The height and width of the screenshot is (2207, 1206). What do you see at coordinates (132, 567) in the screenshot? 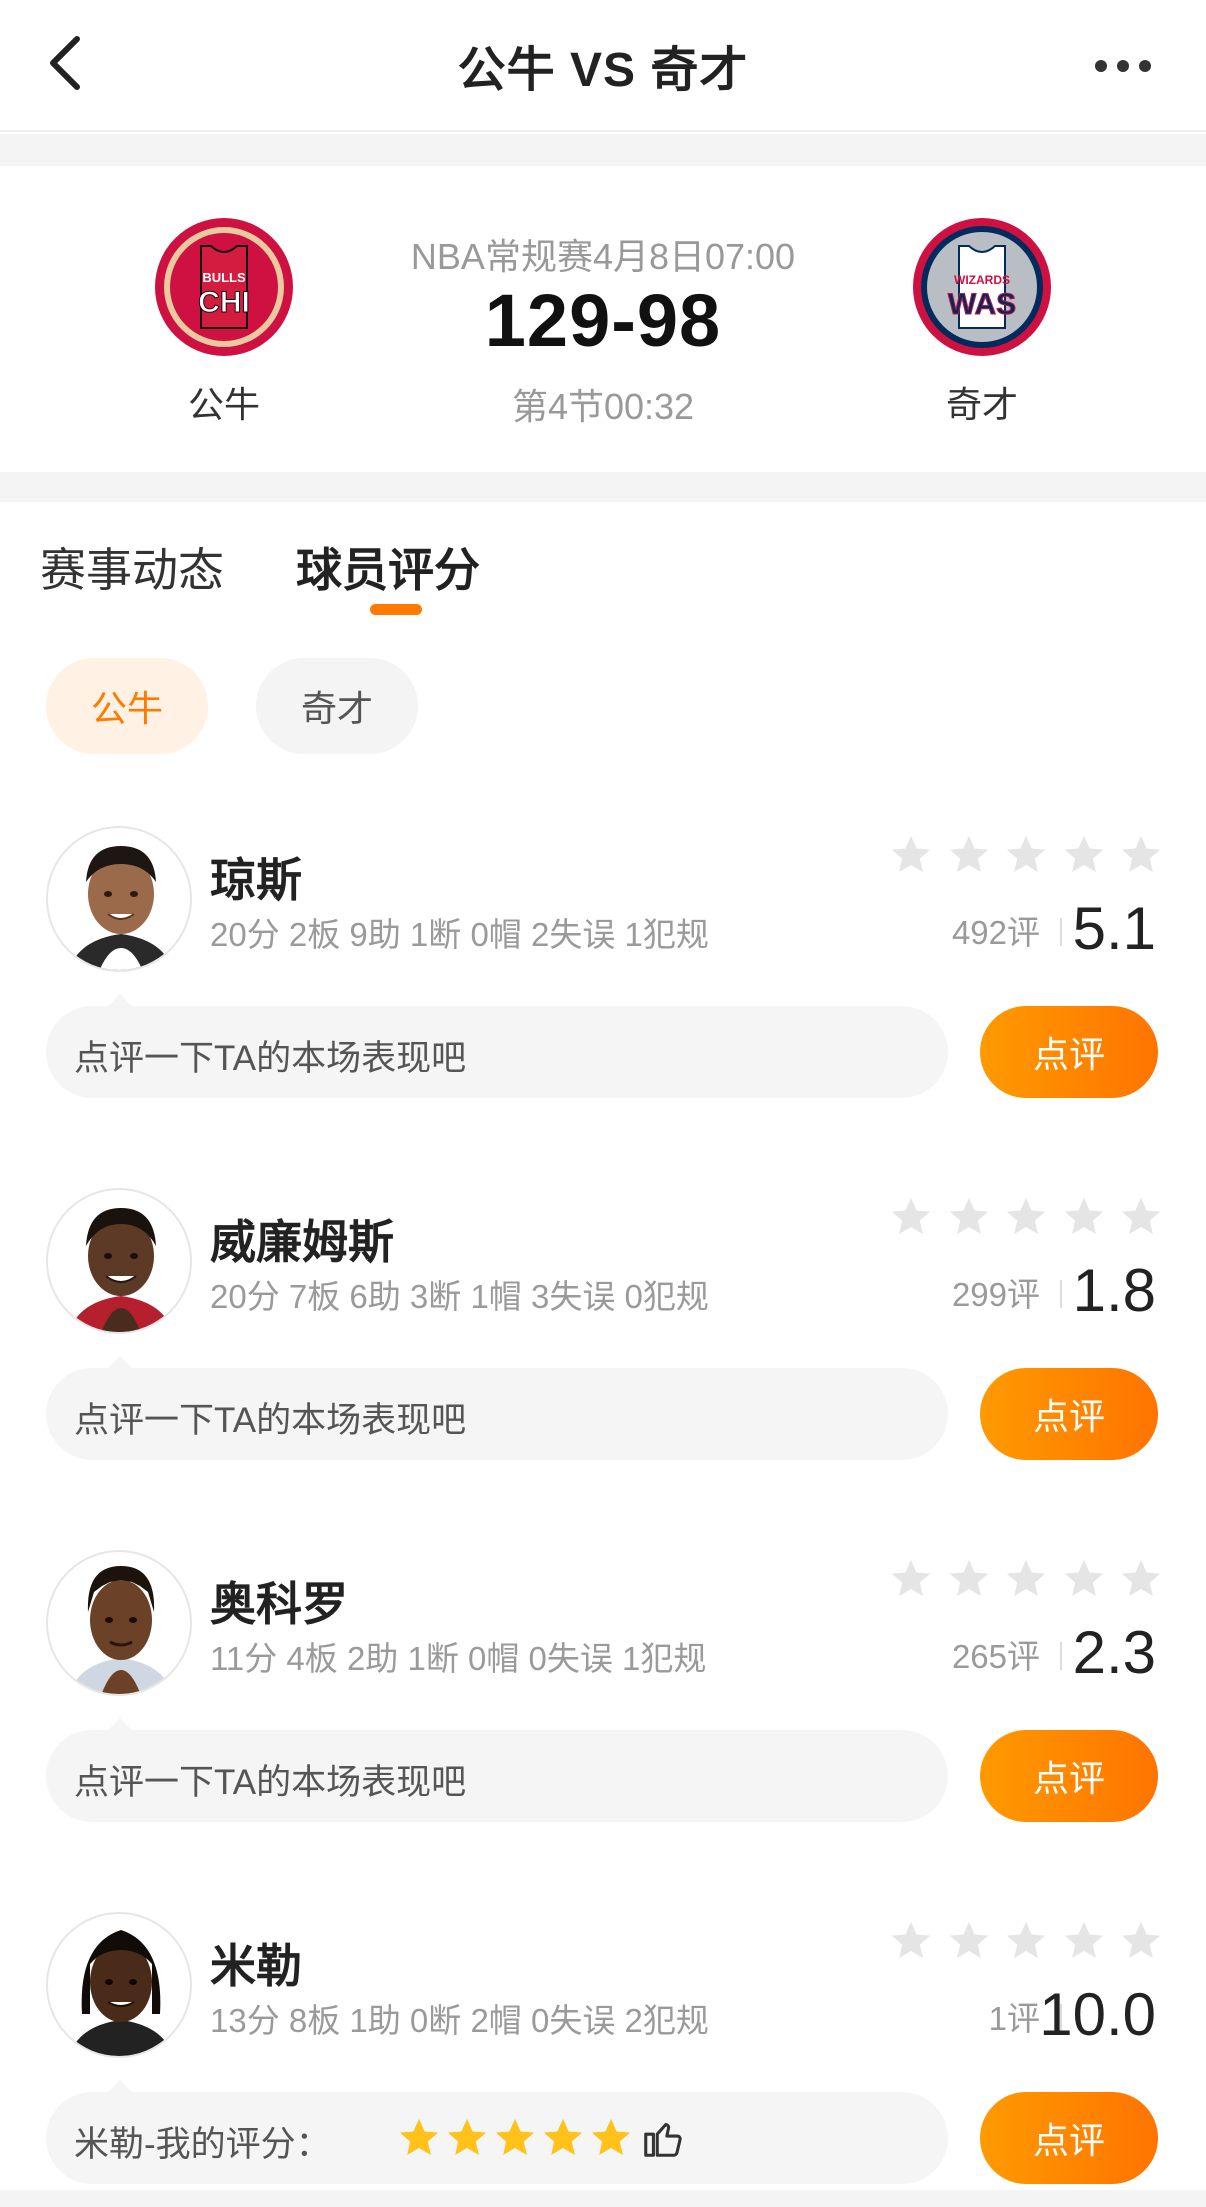
I see `tab-match-events: 赛事动态` at bounding box center [132, 567].